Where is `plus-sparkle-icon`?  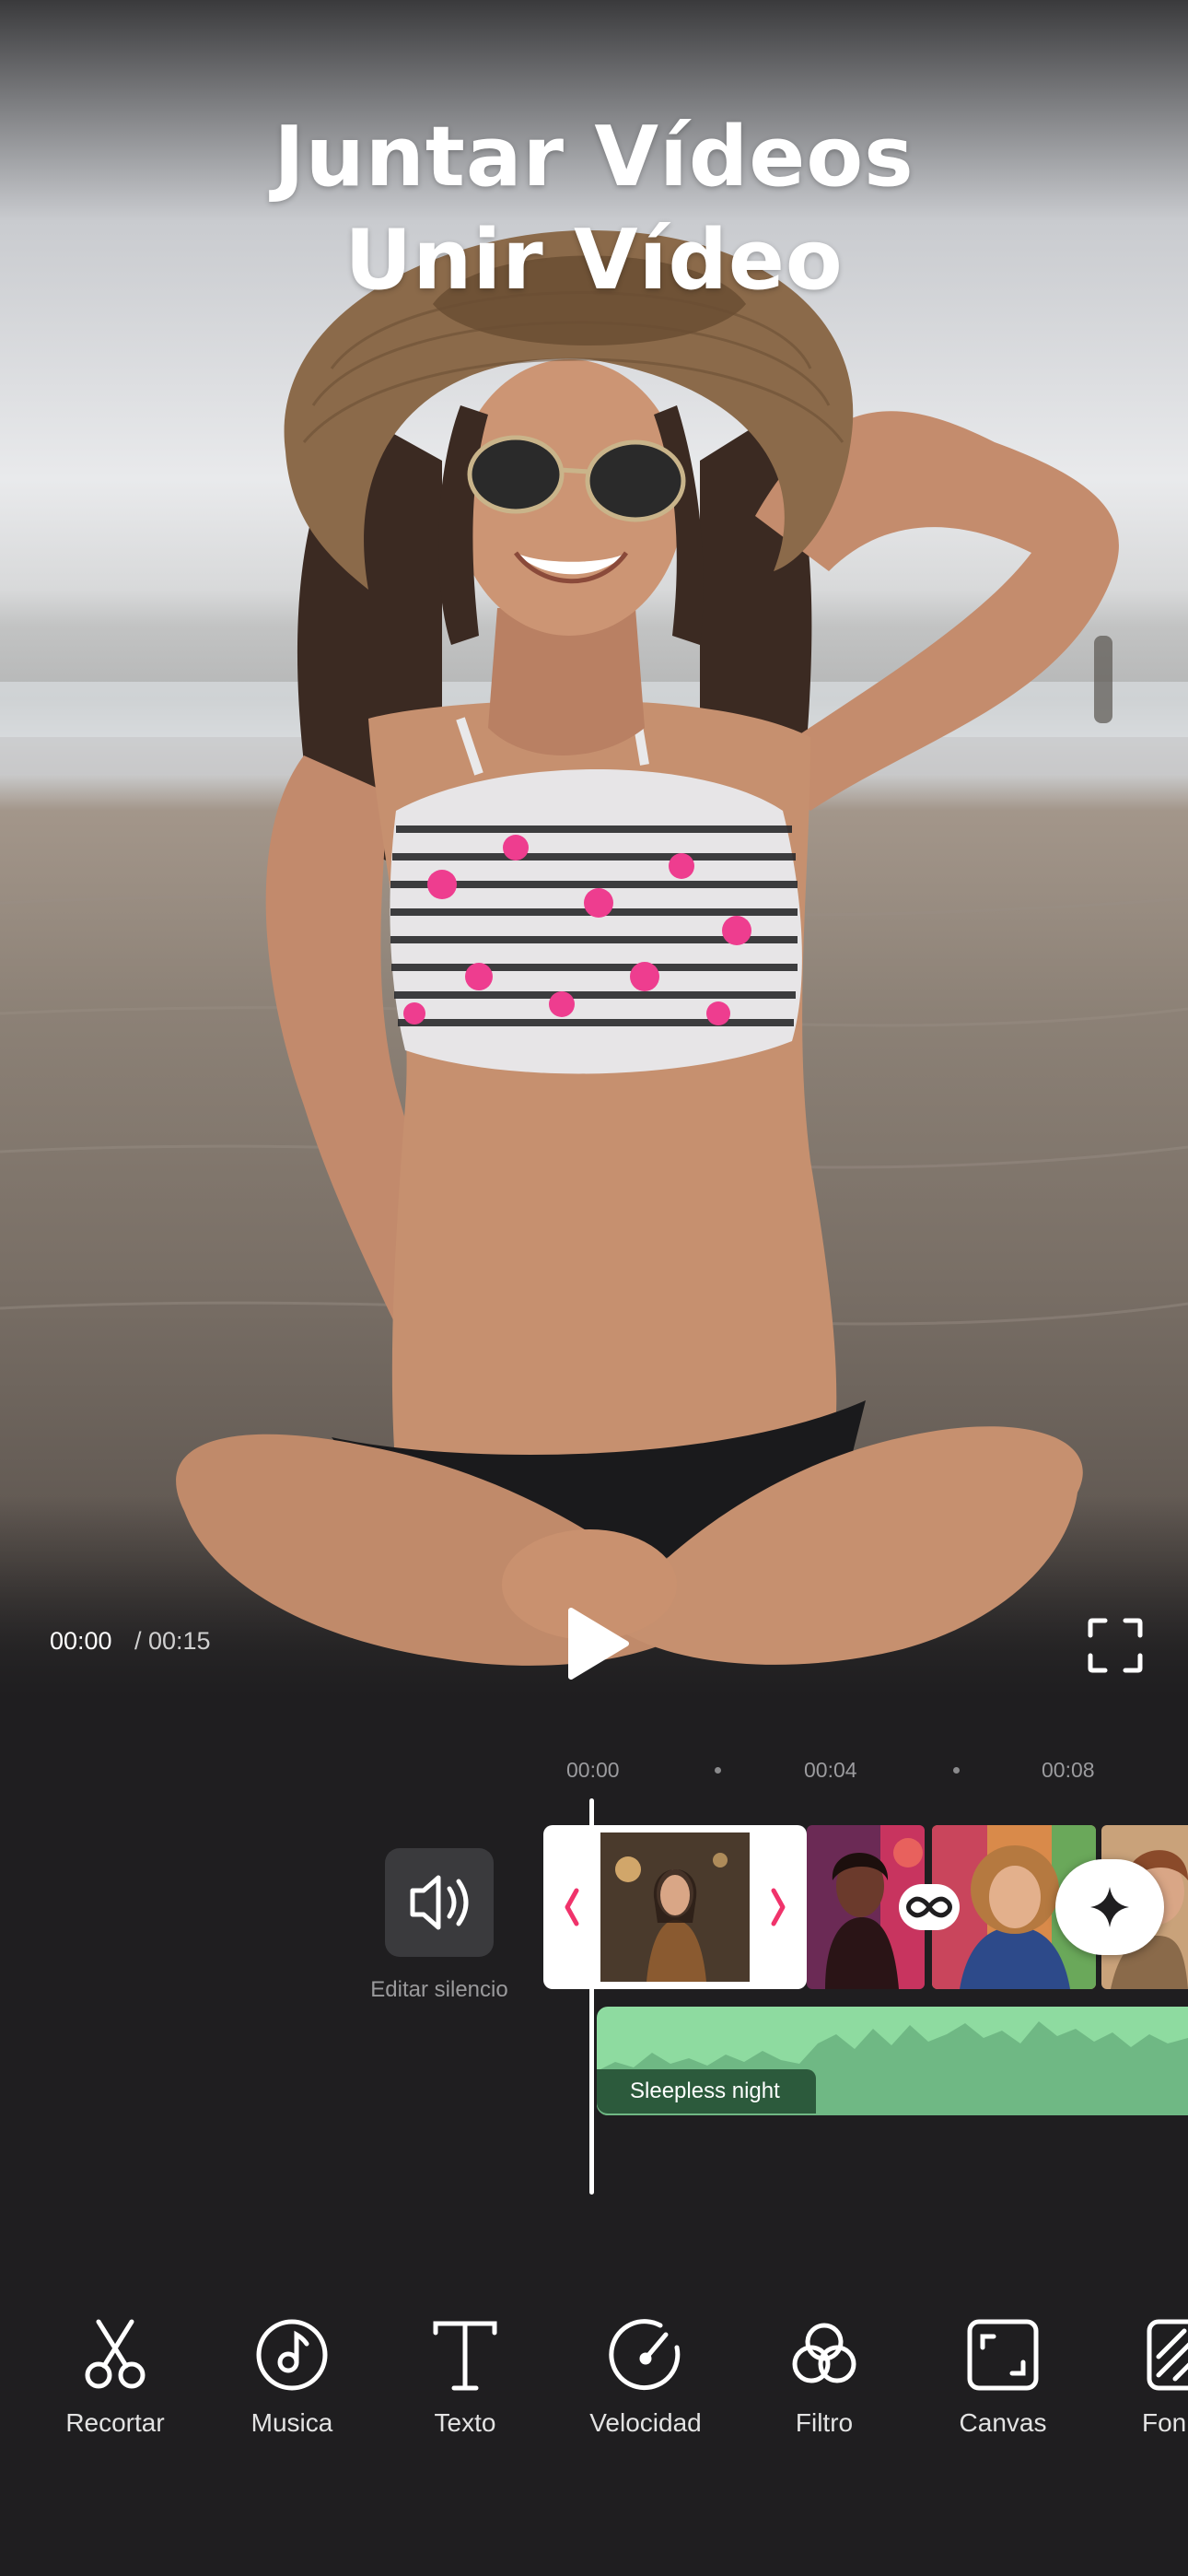
plus-sparkle-icon is located at coordinates (1109, 1907).